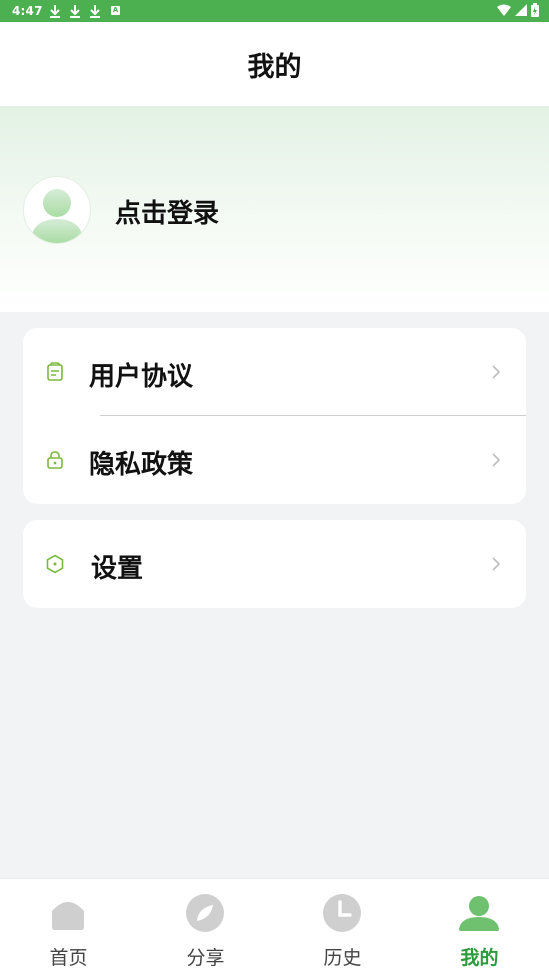 The width and height of the screenshot is (549, 977). I want to click on default-avatar-icon, so click(57, 216).